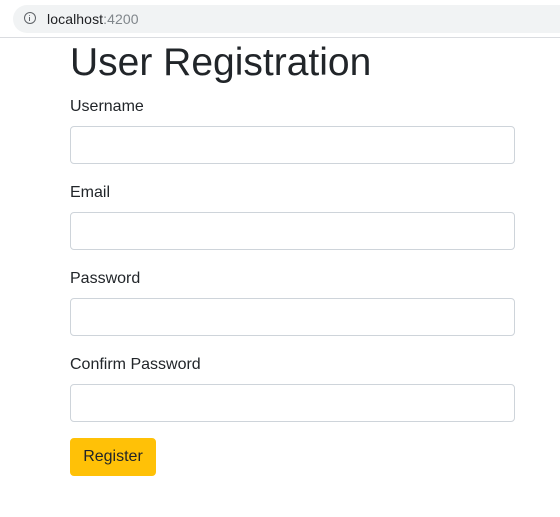 The width and height of the screenshot is (560, 517). Describe the element at coordinates (292, 403) in the screenshot. I see `confirm-password-field` at that location.